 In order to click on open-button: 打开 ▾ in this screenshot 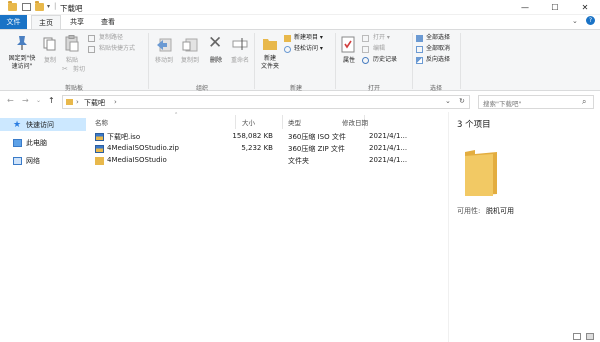, I will do `click(382, 38)`.